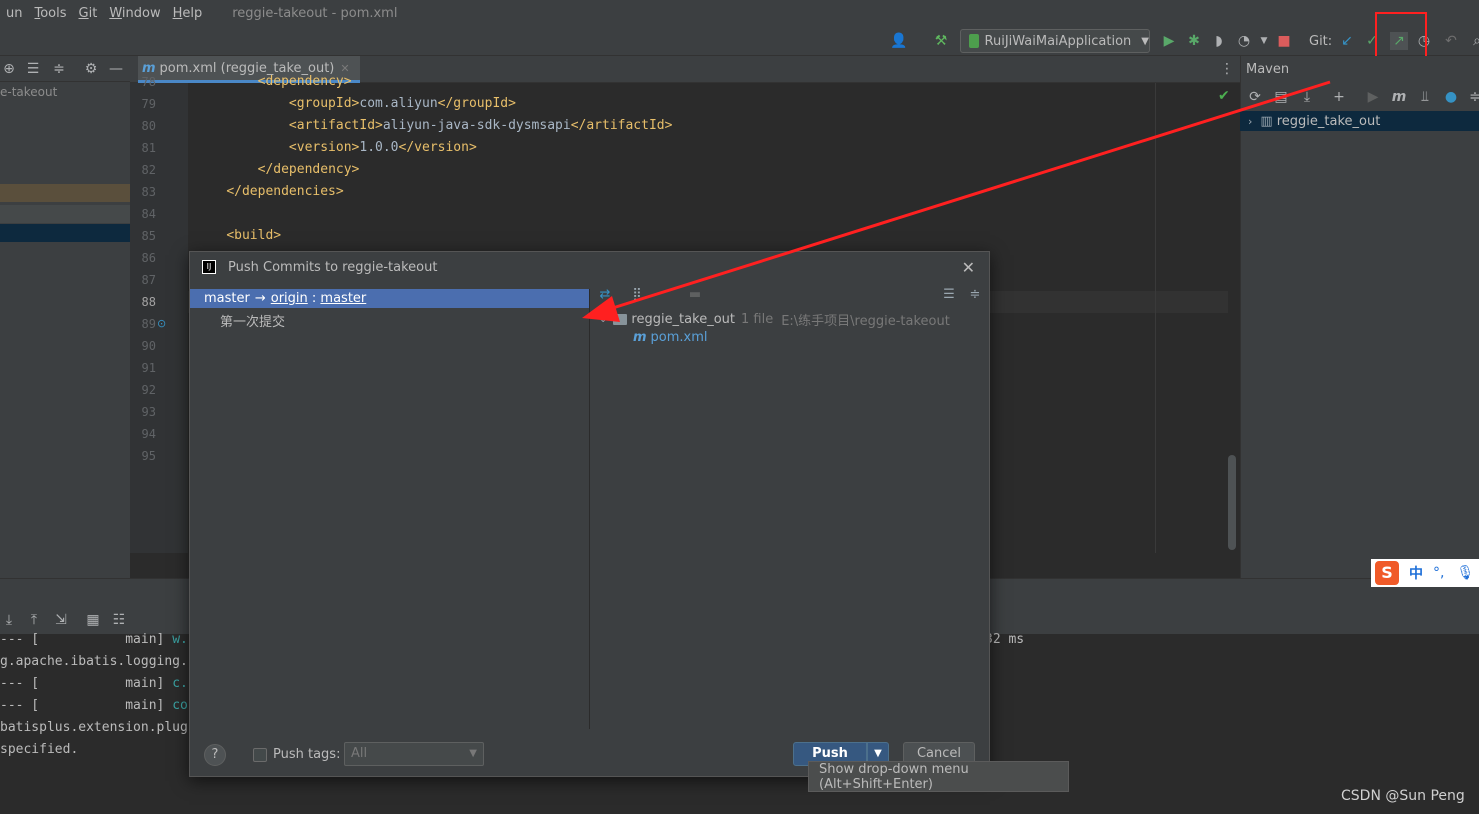 This screenshot has height=814, width=1479. I want to click on help-button: ?, so click(215, 755).